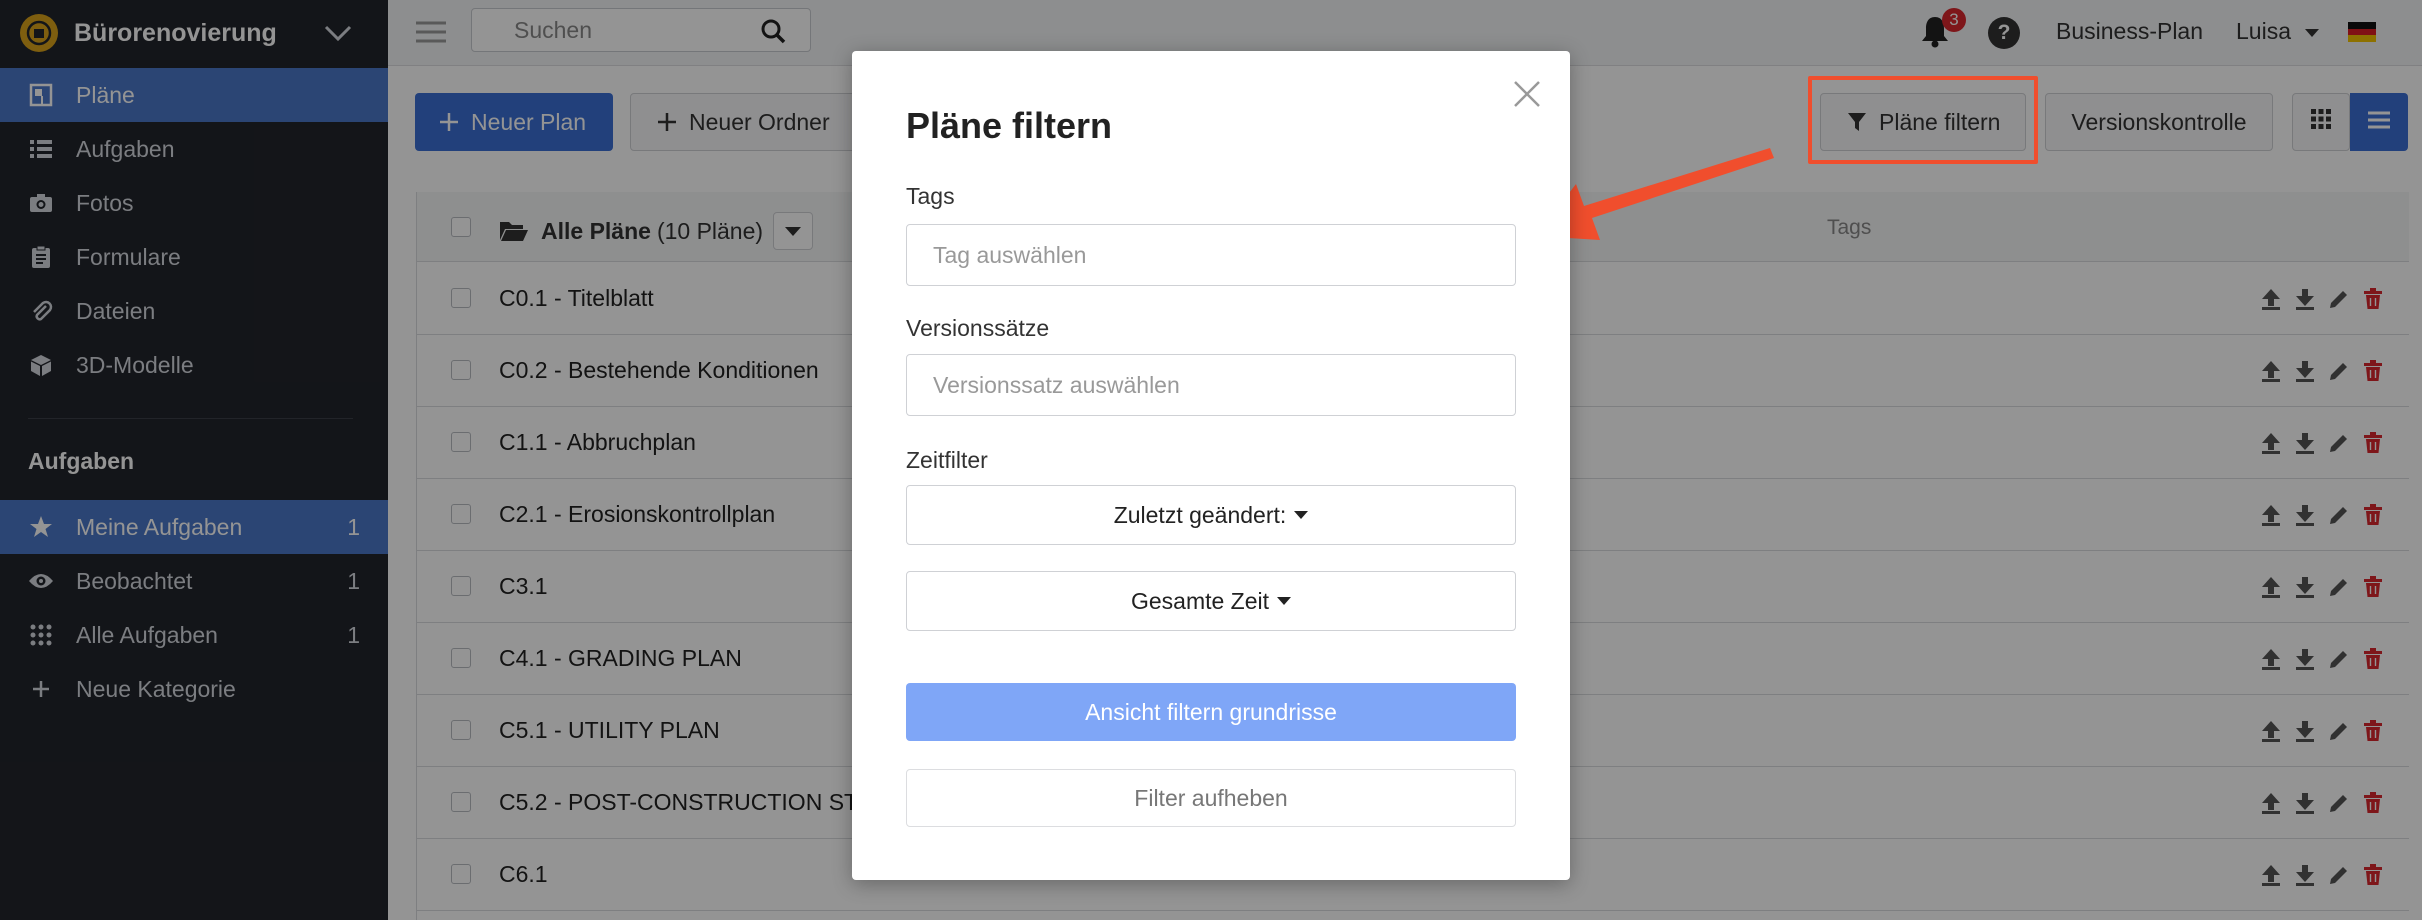 The width and height of the screenshot is (2422, 920). What do you see at coordinates (1923, 120) in the screenshot?
I see `filter-button-highlight` at bounding box center [1923, 120].